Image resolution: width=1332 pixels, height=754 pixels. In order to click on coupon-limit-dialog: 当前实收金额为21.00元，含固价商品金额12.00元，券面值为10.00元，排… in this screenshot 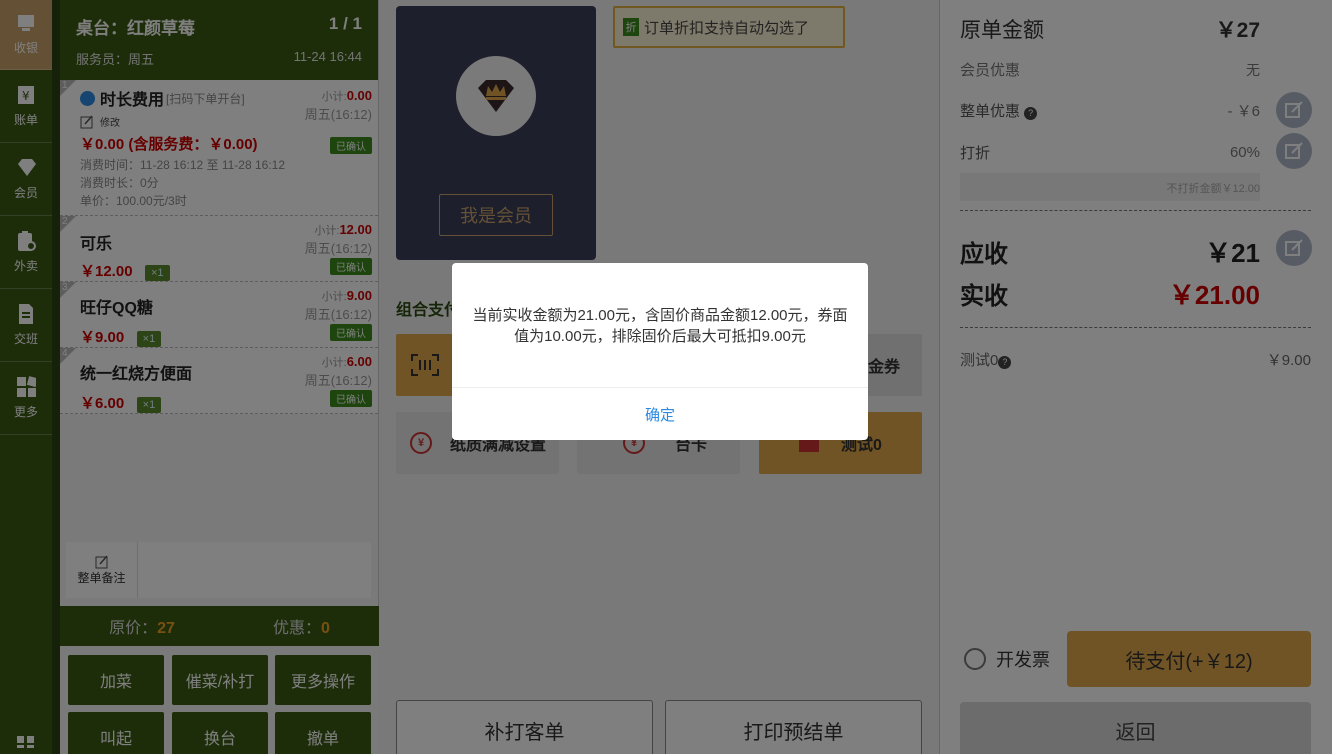, I will do `click(660, 351)`.